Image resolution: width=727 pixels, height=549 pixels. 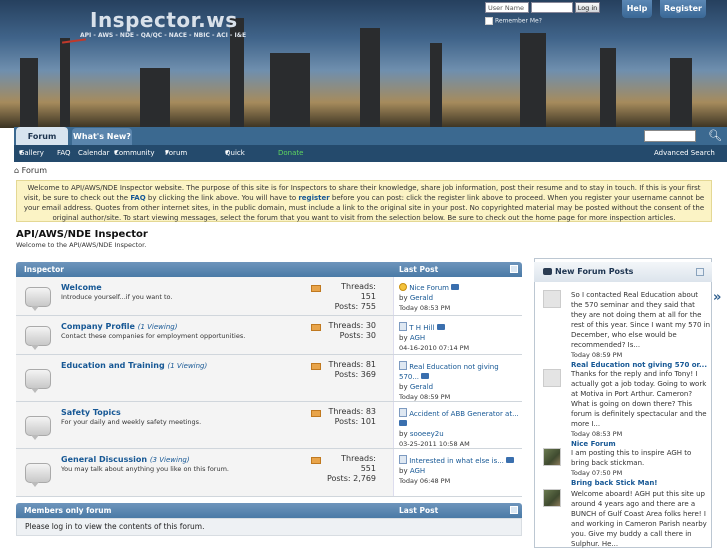 What do you see at coordinates (552, 7) in the screenshot?
I see `password-input` at bounding box center [552, 7].